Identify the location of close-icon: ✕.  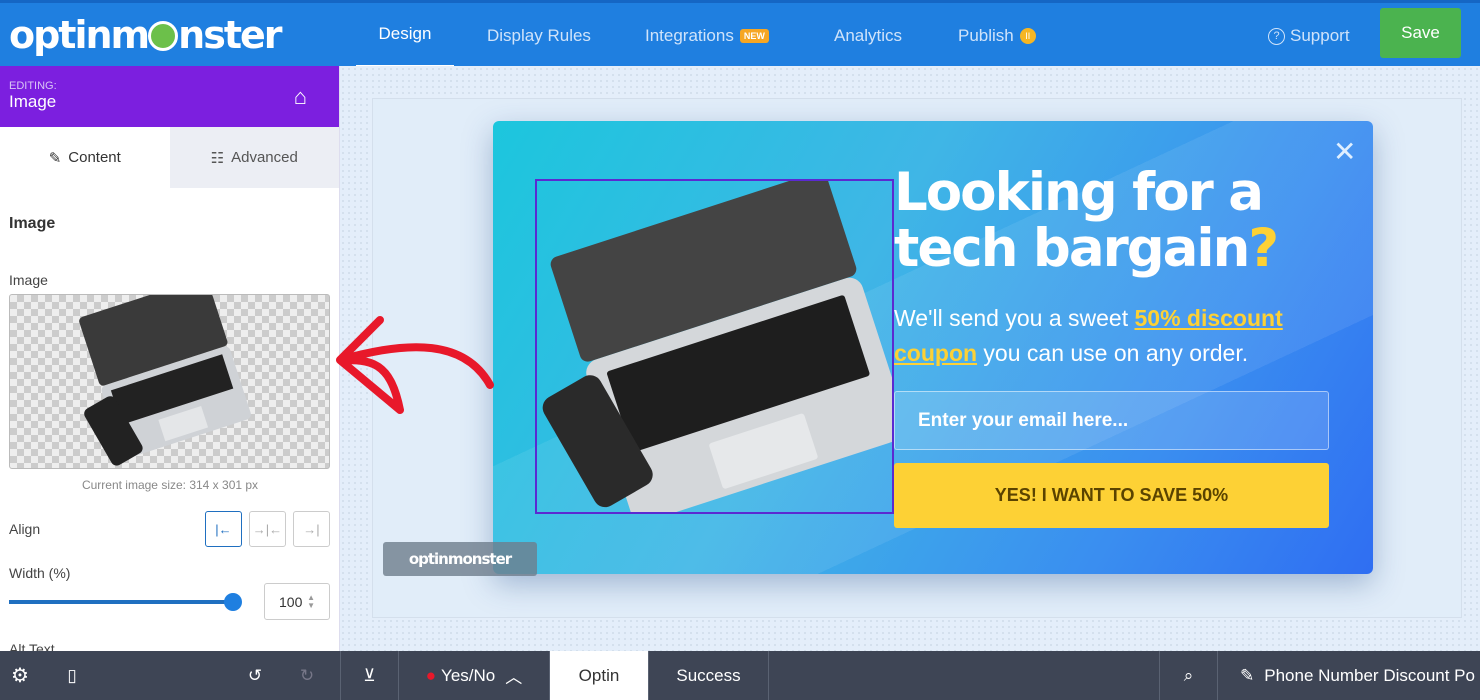
(1344, 151).